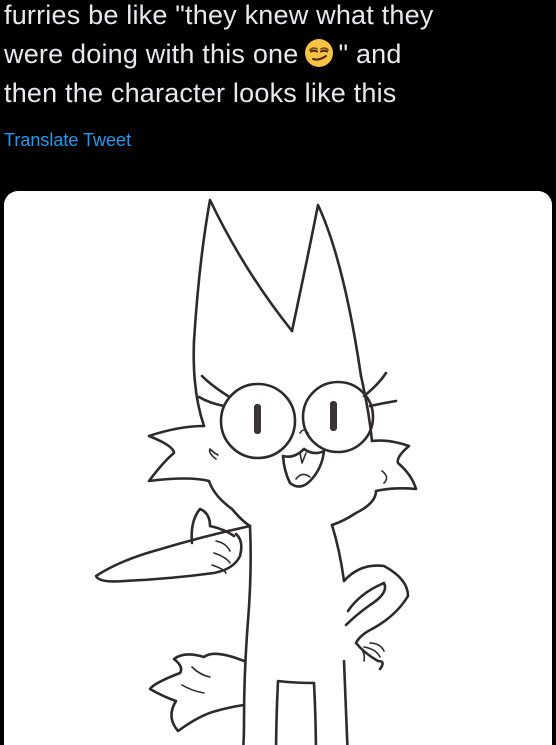  What do you see at coordinates (338, 417) in the screenshot?
I see `right-eye` at bounding box center [338, 417].